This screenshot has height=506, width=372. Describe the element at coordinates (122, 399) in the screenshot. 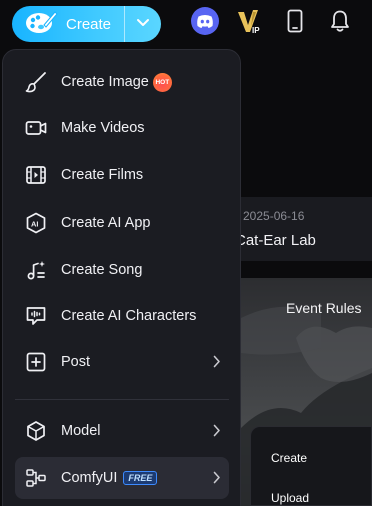

I see `menu-divider` at that location.